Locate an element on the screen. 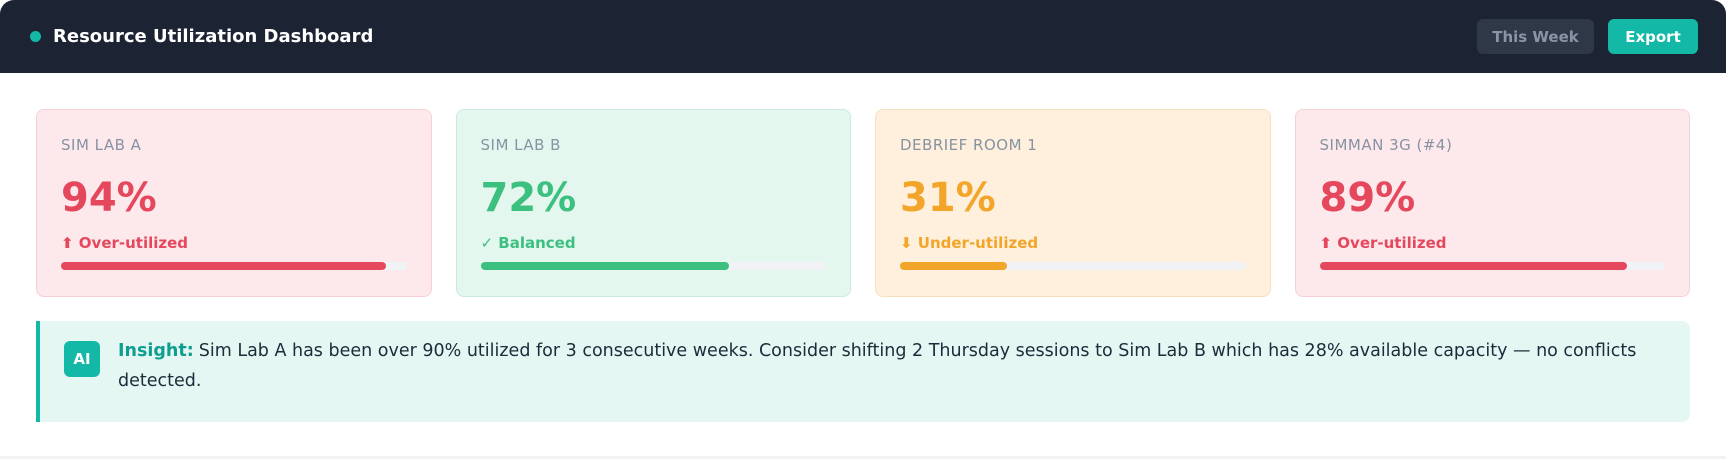 The width and height of the screenshot is (1726, 459). utilization-card-sim-lab-a: SIM LAB A 94% ⬆ Over-utilized is located at coordinates (234, 203).